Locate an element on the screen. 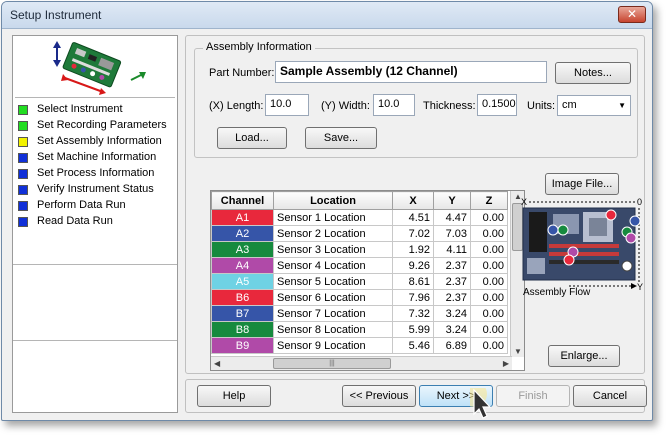 This screenshot has height=437, width=672. thickness-label: Thickness: is located at coordinates (449, 106).